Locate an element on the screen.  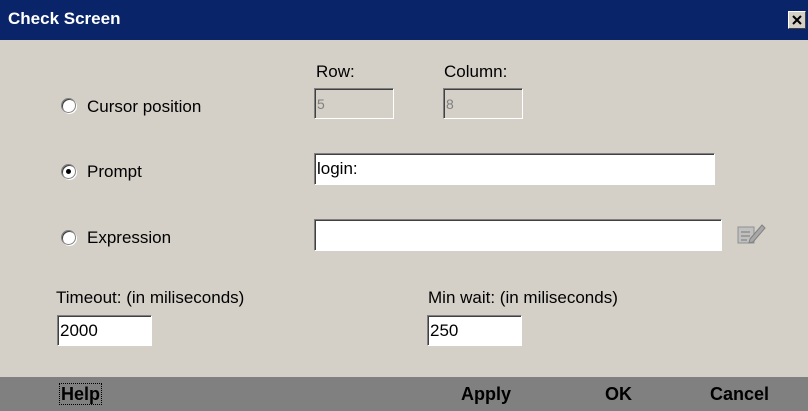
min-wait-input is located at coordinates (474, 330).